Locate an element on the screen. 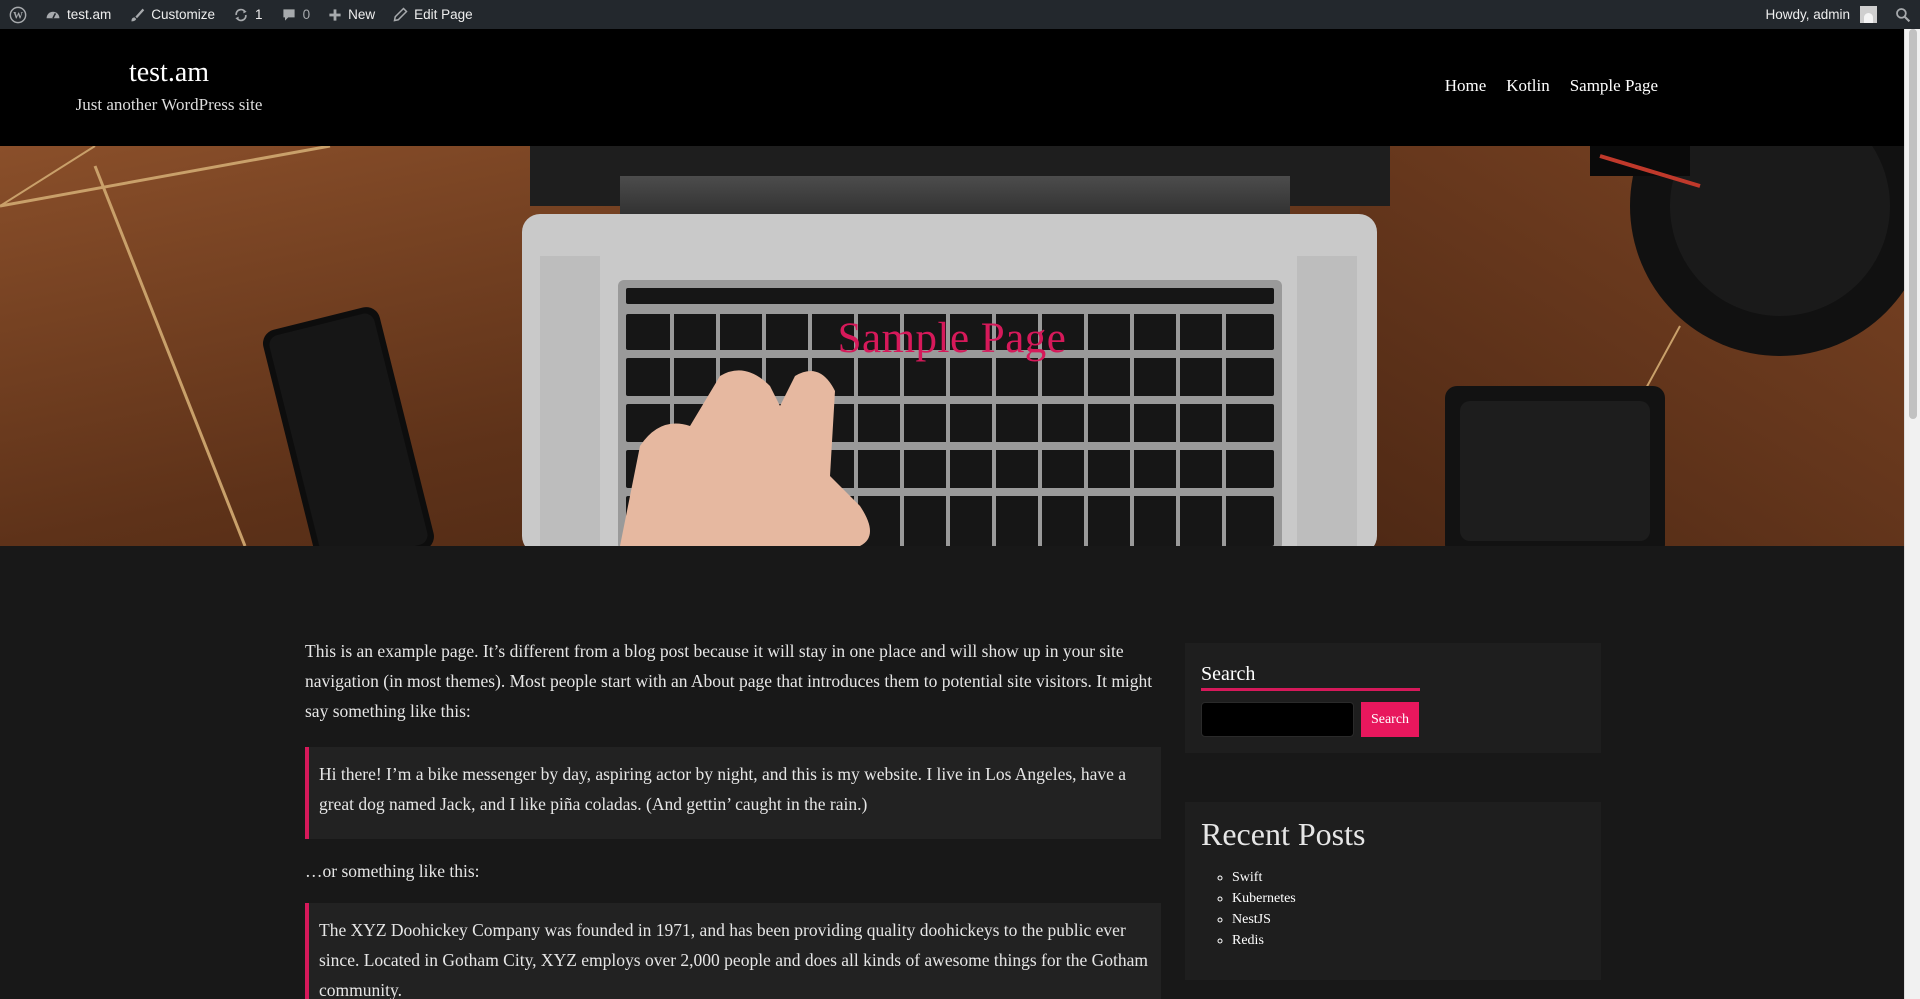 Image resolution: width=1920 pixels, height=999 pixels. site-name-link: test.am is located at coordinates (78, 14).